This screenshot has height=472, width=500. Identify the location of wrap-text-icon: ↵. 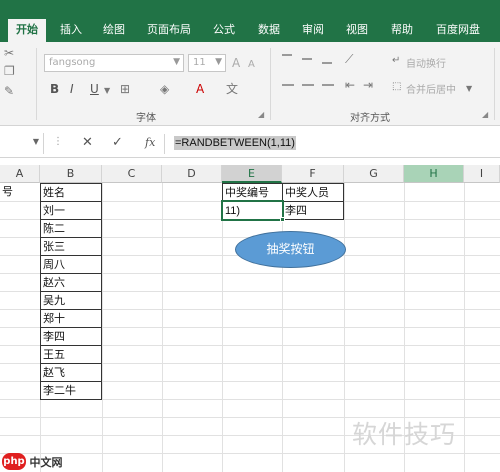
(396, 61).